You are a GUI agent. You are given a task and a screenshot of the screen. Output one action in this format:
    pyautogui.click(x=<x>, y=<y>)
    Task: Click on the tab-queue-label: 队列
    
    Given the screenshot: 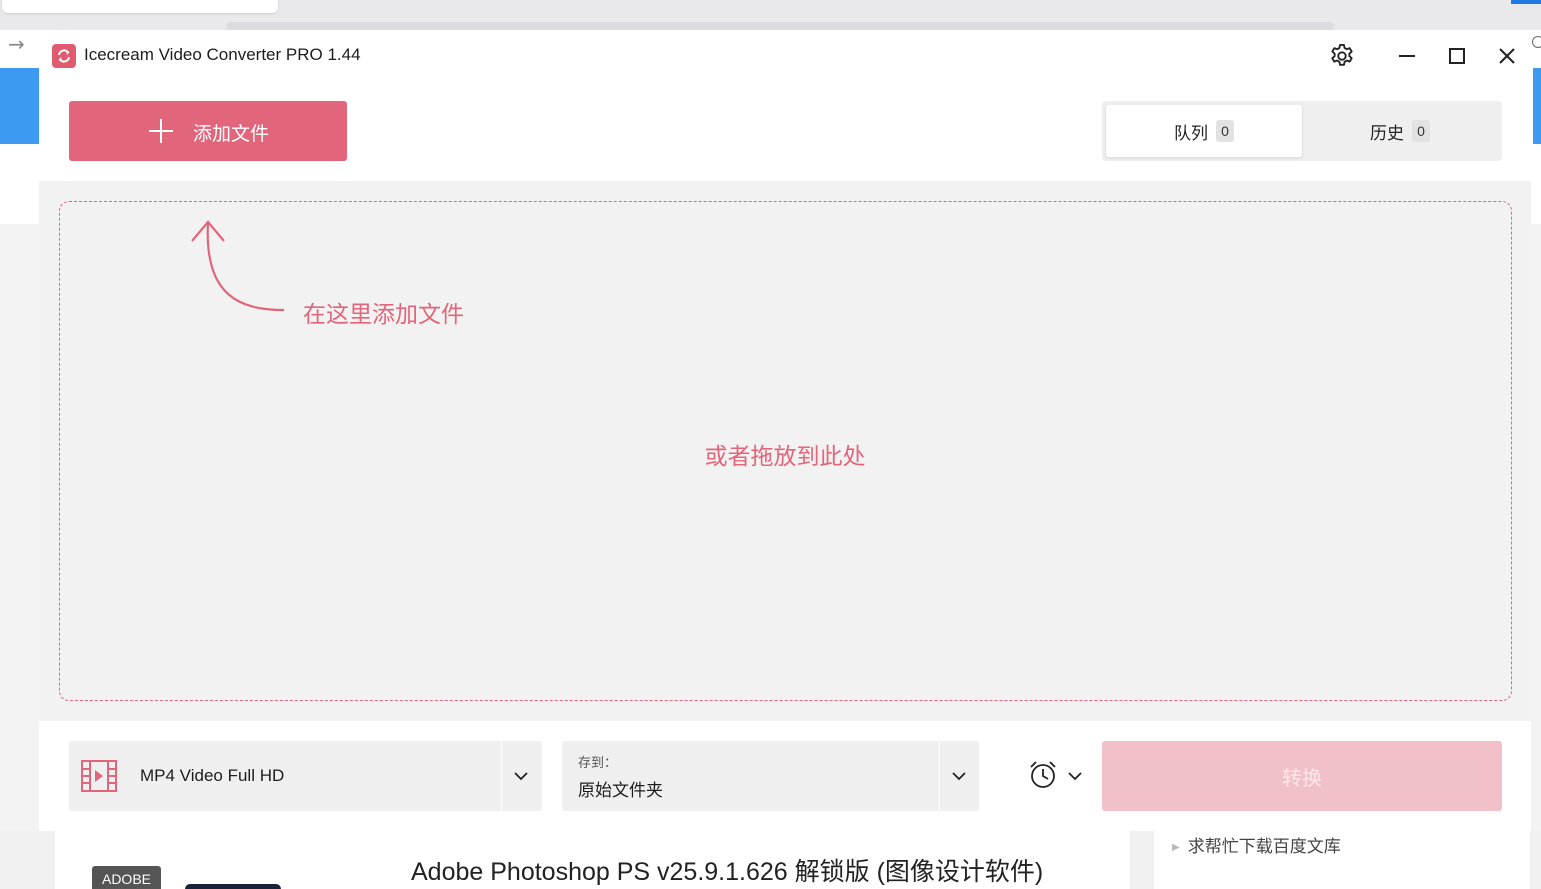 What is the action you would take?
    pyautogui.click(x=1191, y=133)
    